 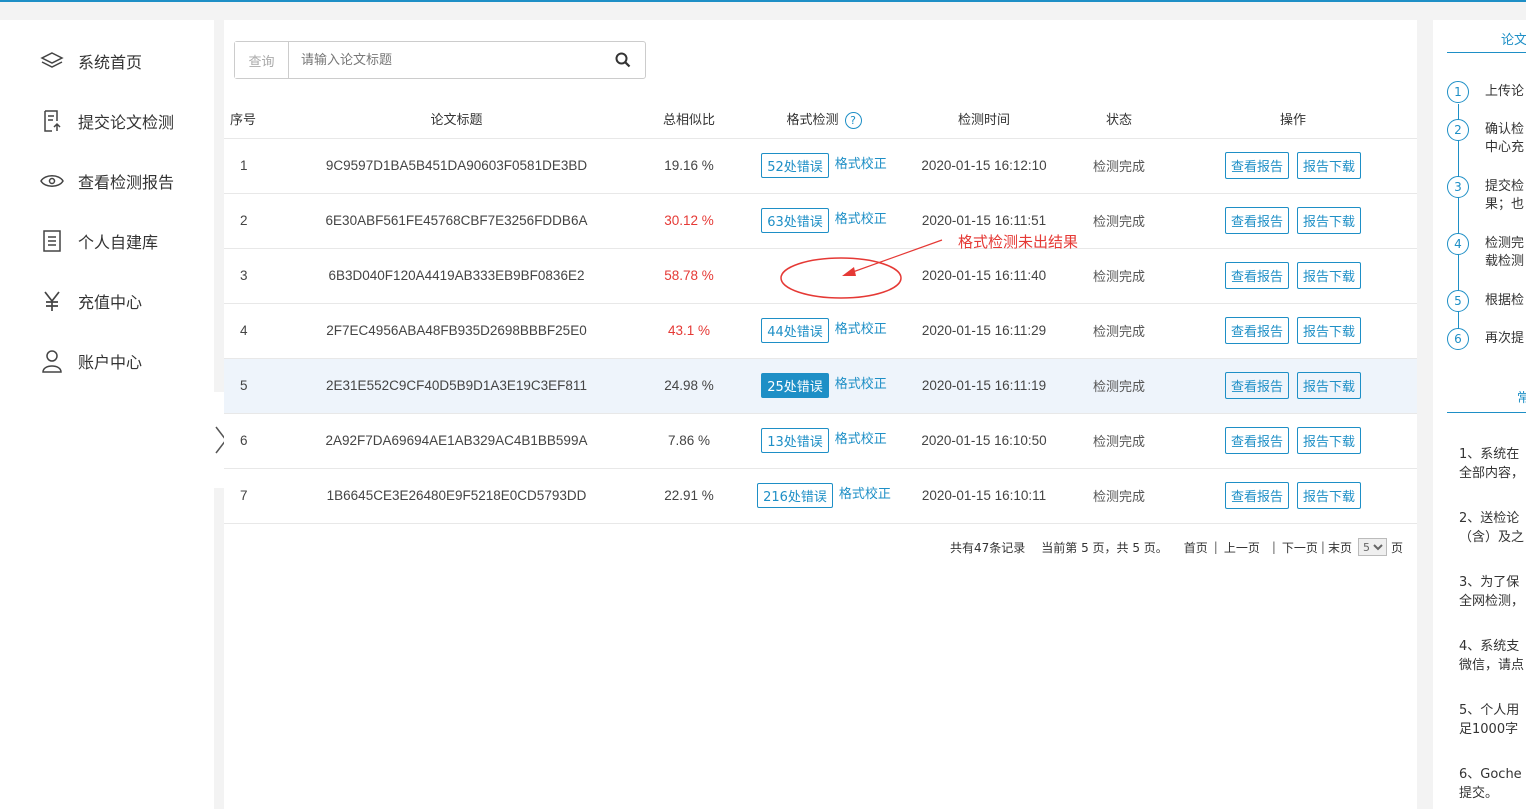 What do you see at coordinates (1300, 547) in the screenshot?
I see `pager-next: 下一页` at bounding box center [1300, 547].